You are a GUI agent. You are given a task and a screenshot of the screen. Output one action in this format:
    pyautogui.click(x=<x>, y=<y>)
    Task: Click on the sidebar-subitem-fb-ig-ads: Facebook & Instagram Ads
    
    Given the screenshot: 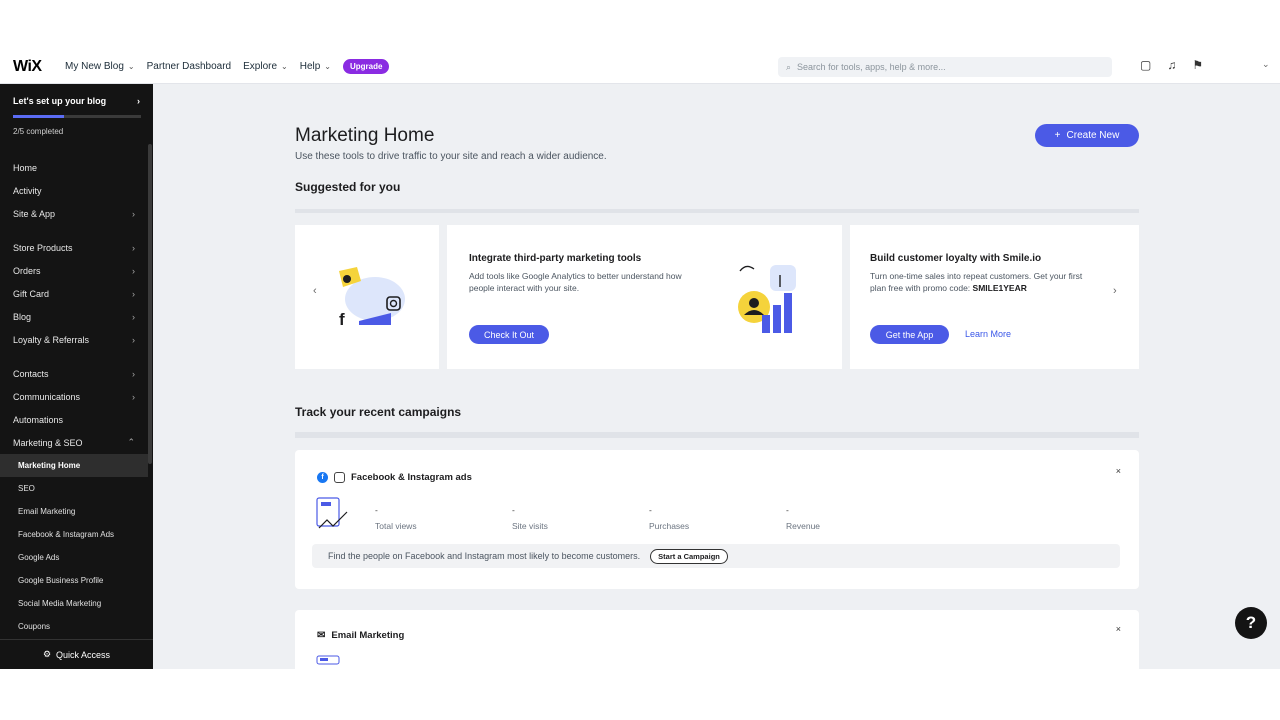 What is the action you would take?
    pyautogui.click(x=74, y=534)
    